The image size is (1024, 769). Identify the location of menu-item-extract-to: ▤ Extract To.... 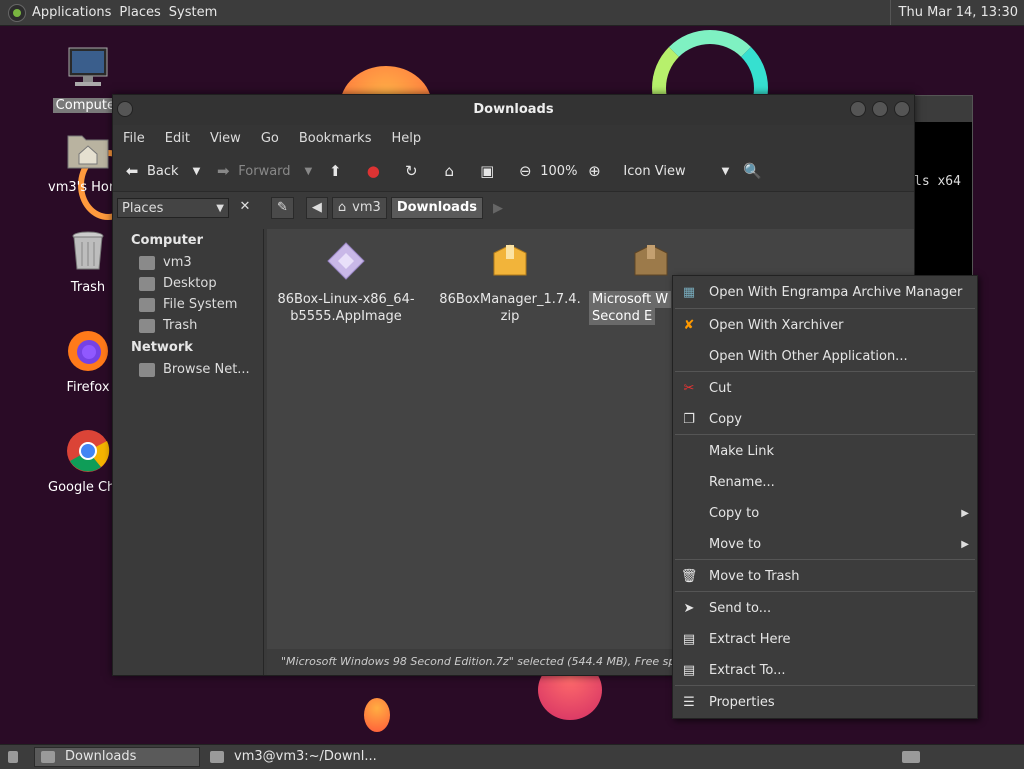
(825, 670).